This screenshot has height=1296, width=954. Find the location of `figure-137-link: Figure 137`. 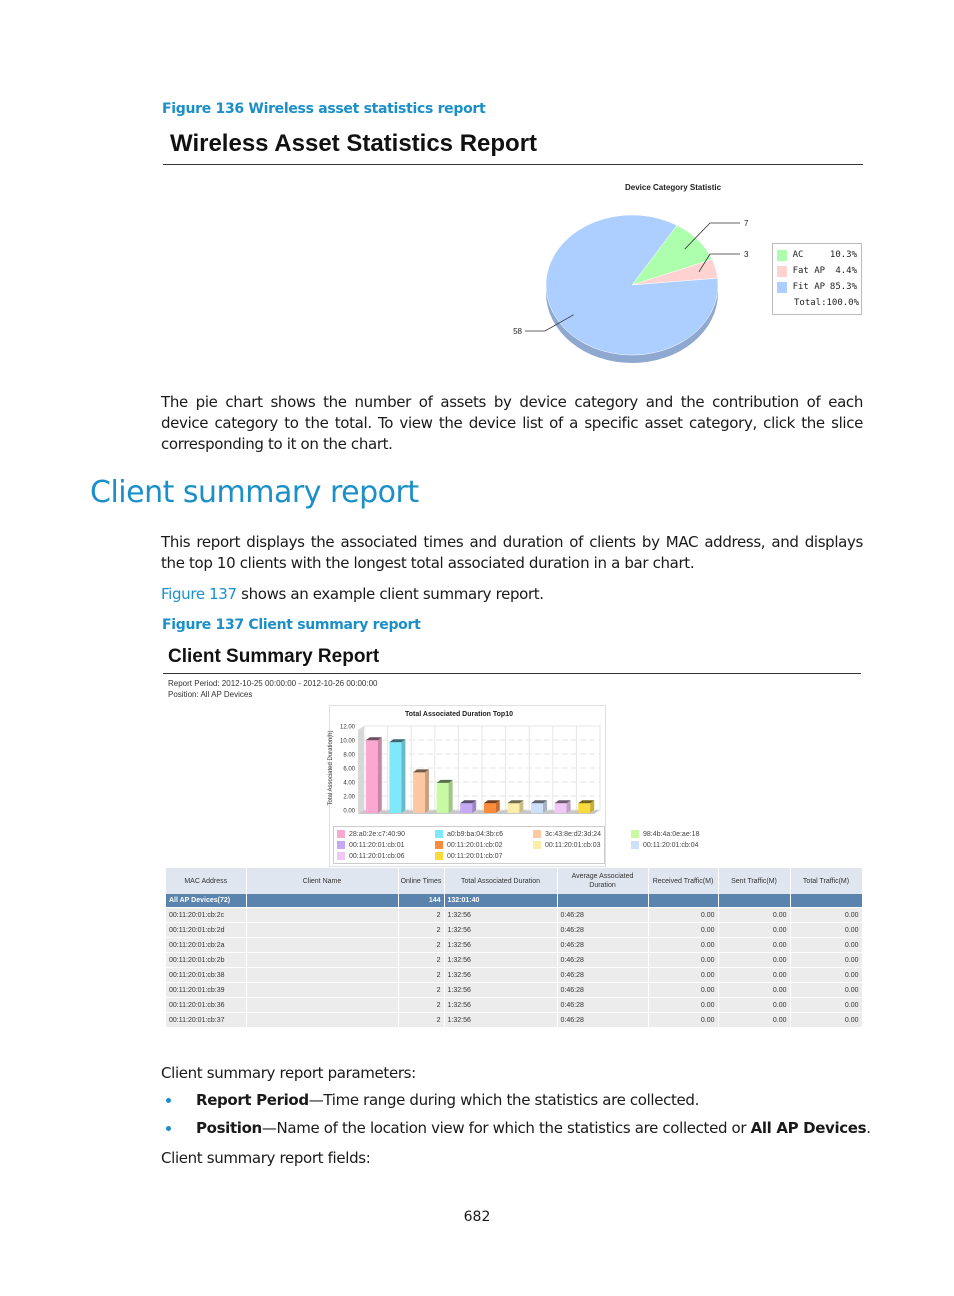

figure-137-link: Figure 137 is located at coordinates (199, 594).